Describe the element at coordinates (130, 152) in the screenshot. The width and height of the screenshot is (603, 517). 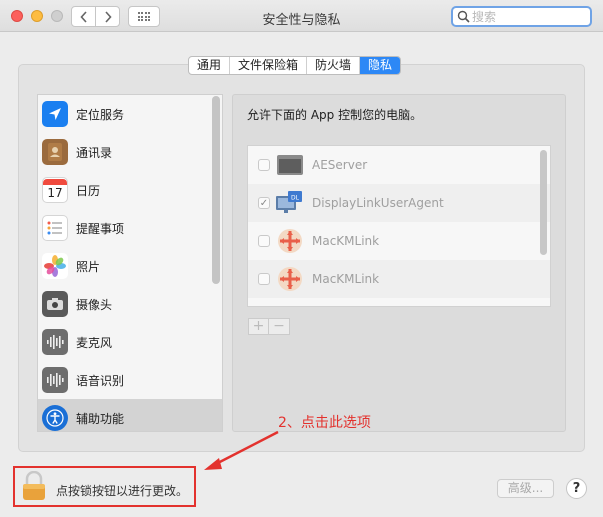
I see `sidebar-item-contacts: 通讯录` at that location.